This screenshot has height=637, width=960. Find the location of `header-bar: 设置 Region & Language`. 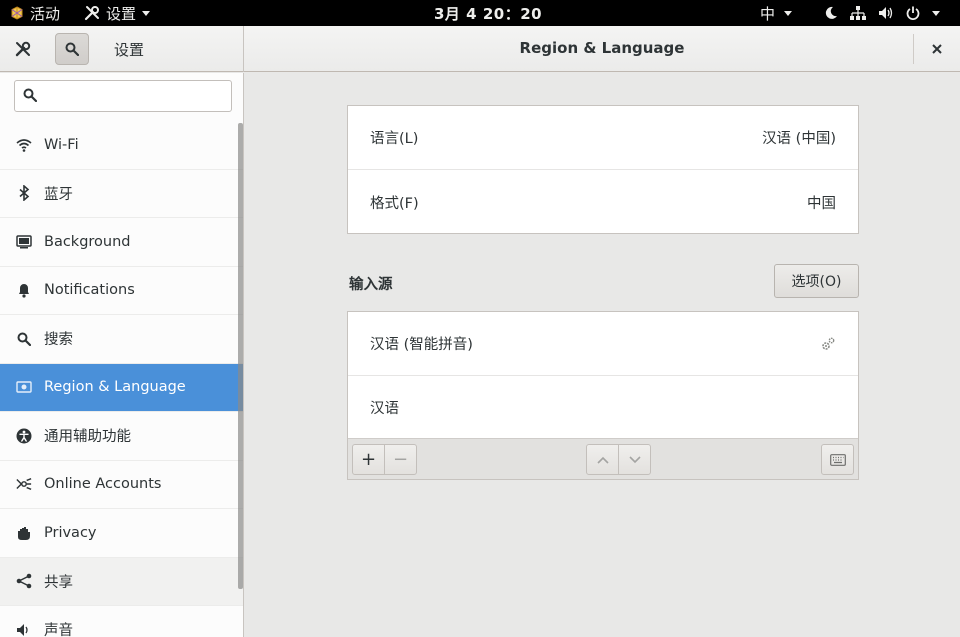

header-bar: 设置 Region & Language is located at coordinates (480, 49).